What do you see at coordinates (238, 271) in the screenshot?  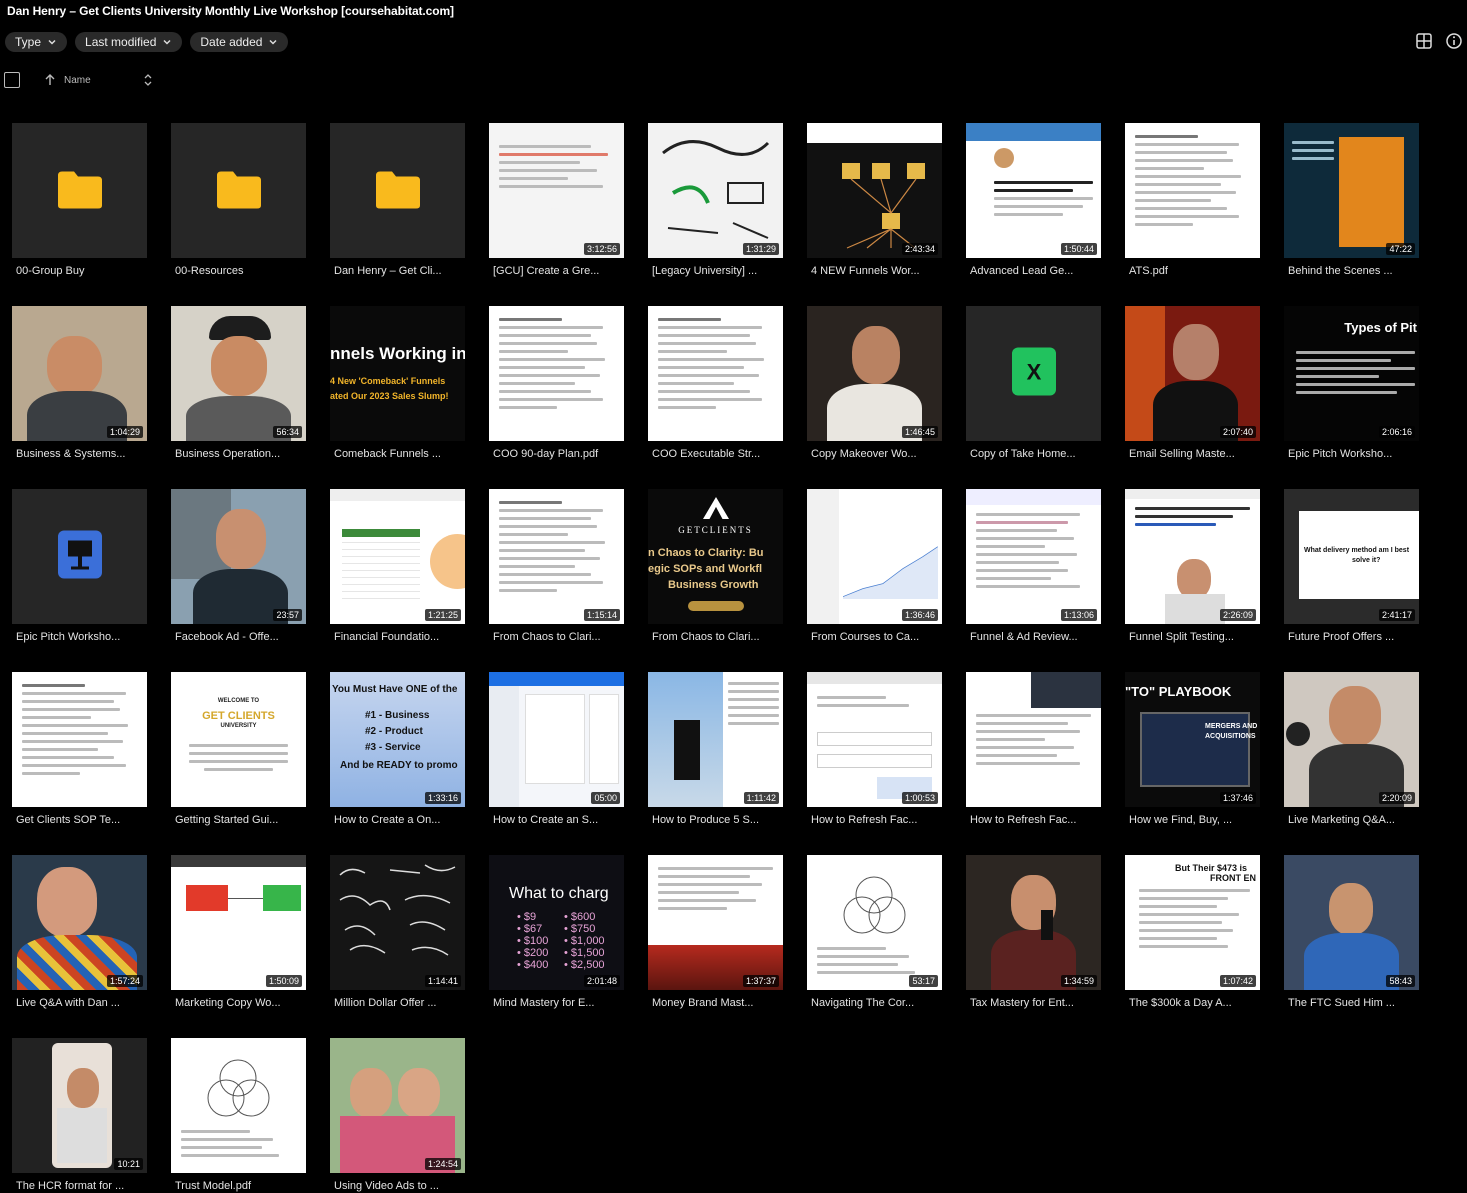 I see `file-name: 00-Resources` at bounding box center [238, 271].